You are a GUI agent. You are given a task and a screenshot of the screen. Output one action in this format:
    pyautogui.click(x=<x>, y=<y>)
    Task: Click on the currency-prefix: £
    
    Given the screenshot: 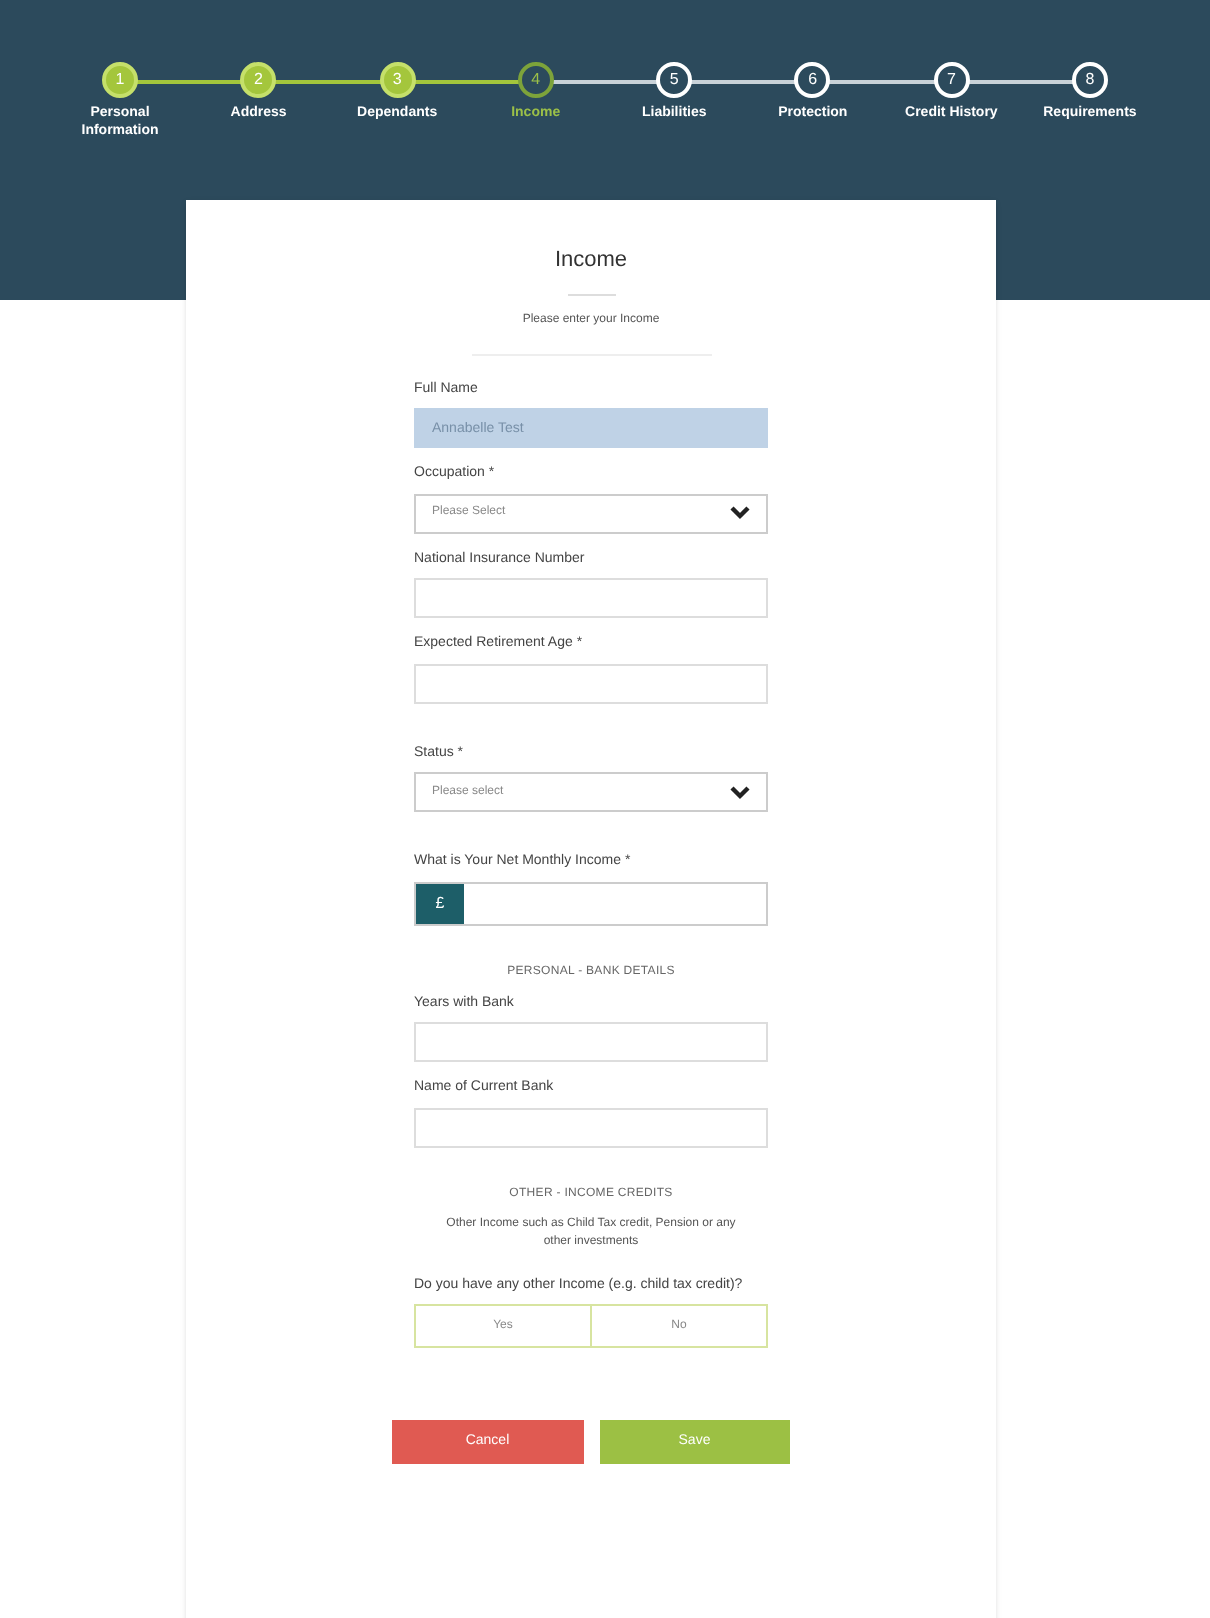 What is the action you would take?
    pyautogui.click(x=440, y=903)
    